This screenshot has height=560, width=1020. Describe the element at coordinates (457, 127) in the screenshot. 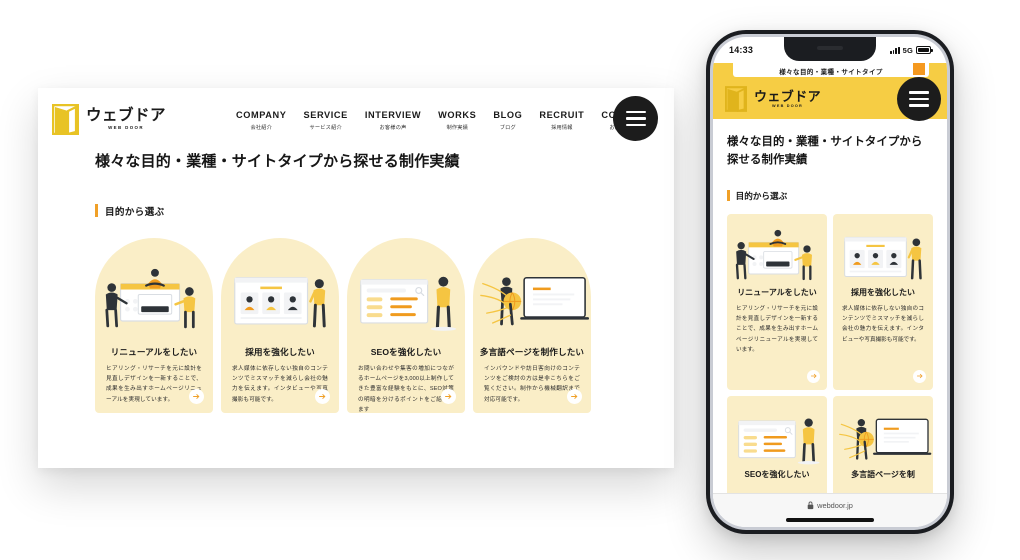

I see `nav-item-sublabel: 制作実績` at that location.